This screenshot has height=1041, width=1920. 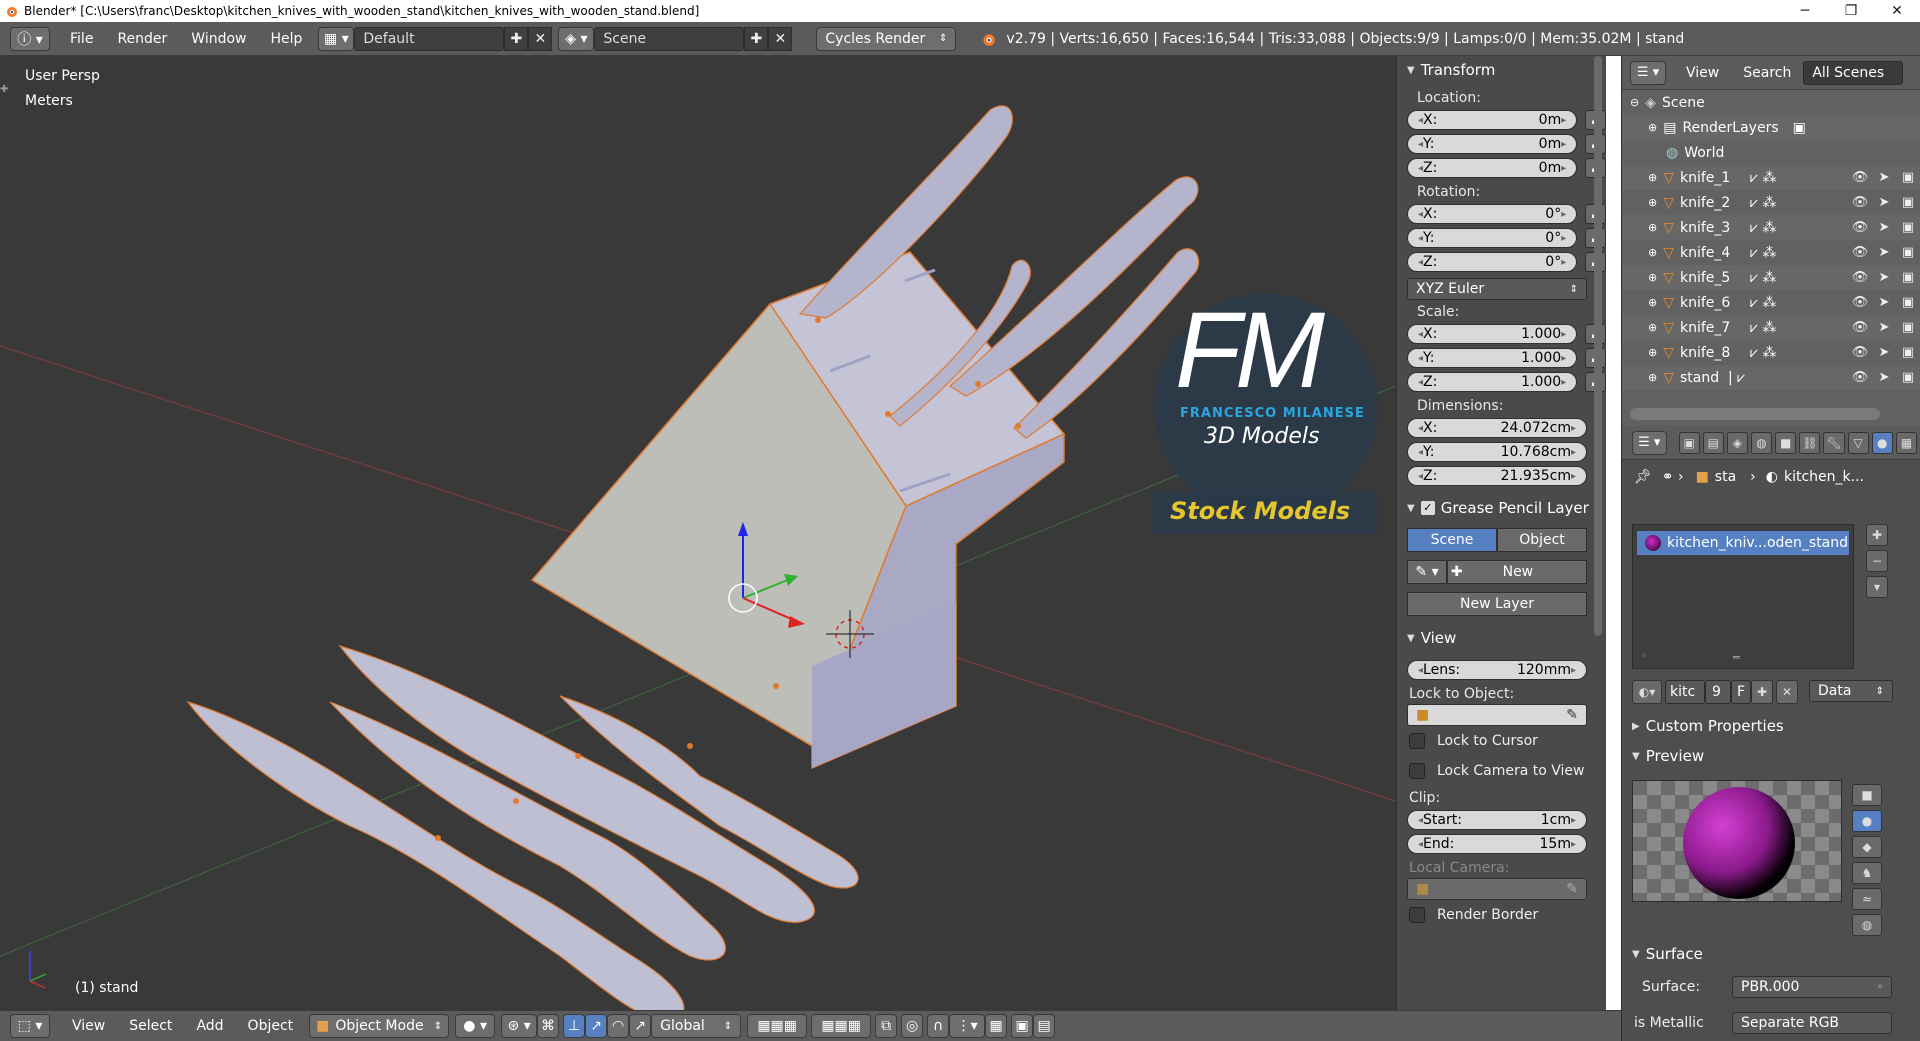 What do you see at coordinates (1743, 543) in the screenshot?
I see `material-slot-item: kitchen_kniv...oden_stand` at bounding box center [1743, 543].